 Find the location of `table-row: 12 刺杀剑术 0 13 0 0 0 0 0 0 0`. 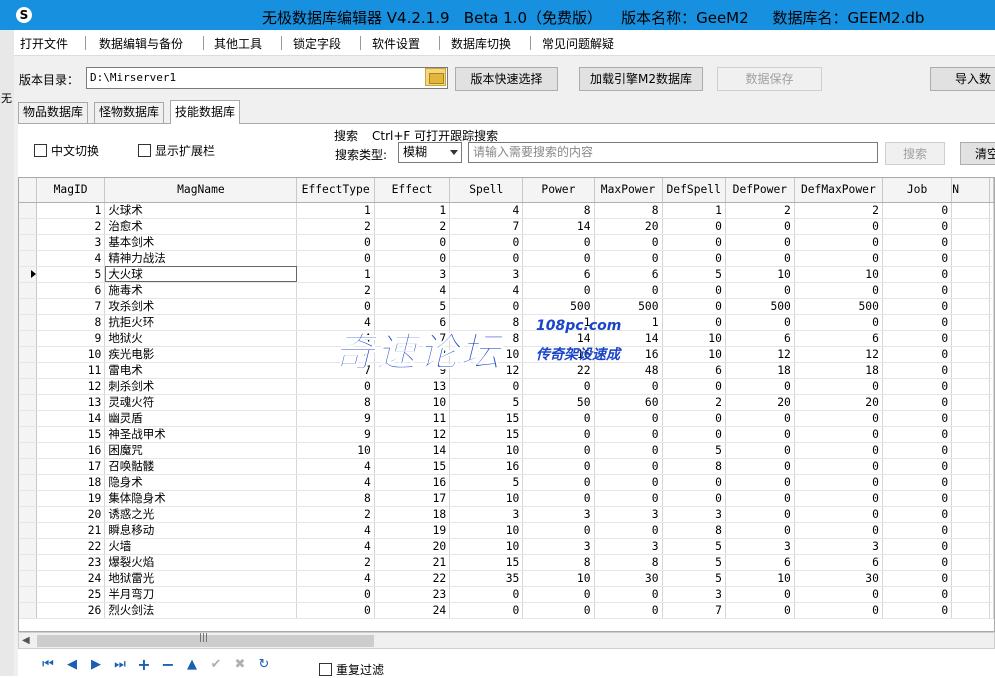

table-row: 12 刺杀剑术 0 13 0 0 0 0 0 0 0 is located at coordinates (506, 386).